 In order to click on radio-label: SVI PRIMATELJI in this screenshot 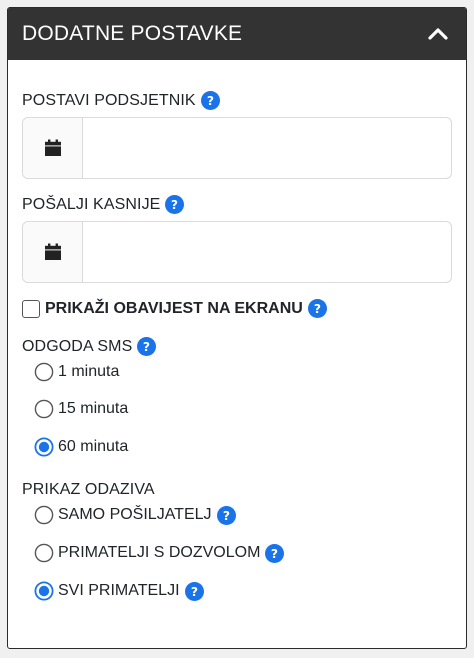, I will do `click(119, 590)`.